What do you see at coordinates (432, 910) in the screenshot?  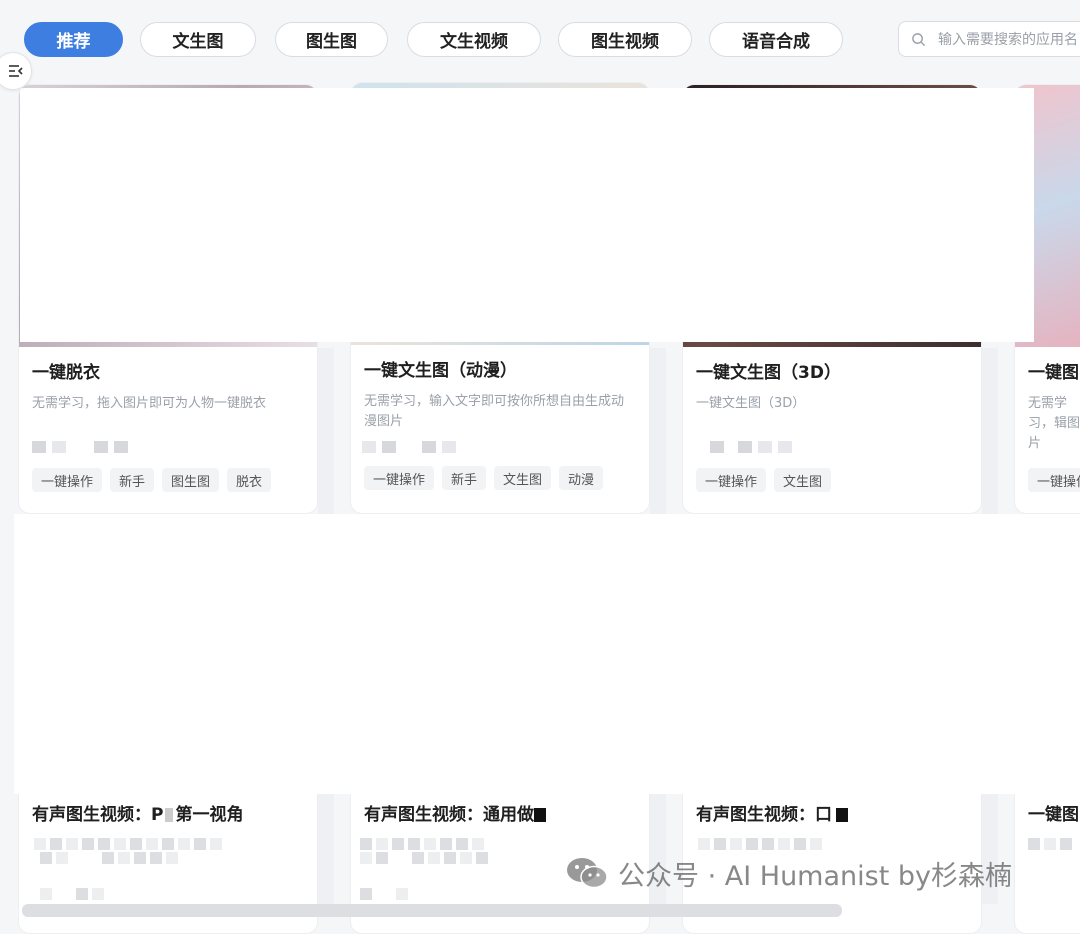 I see `horizontal-scrollbar` at bounding box center [432, 910].